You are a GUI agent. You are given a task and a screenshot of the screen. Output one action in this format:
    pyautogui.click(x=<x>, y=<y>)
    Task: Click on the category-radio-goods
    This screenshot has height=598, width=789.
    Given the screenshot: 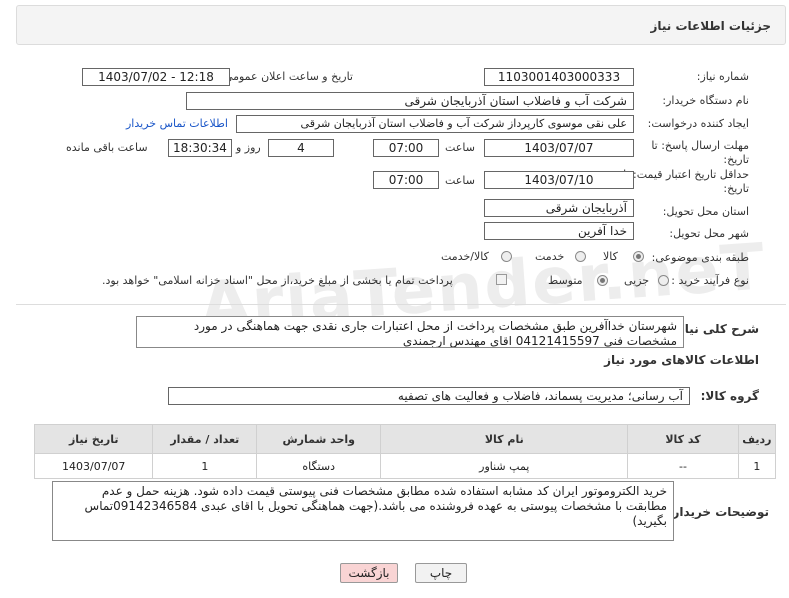 What is the action you would take?
    pyautogui.click(x=638, y=256)
    